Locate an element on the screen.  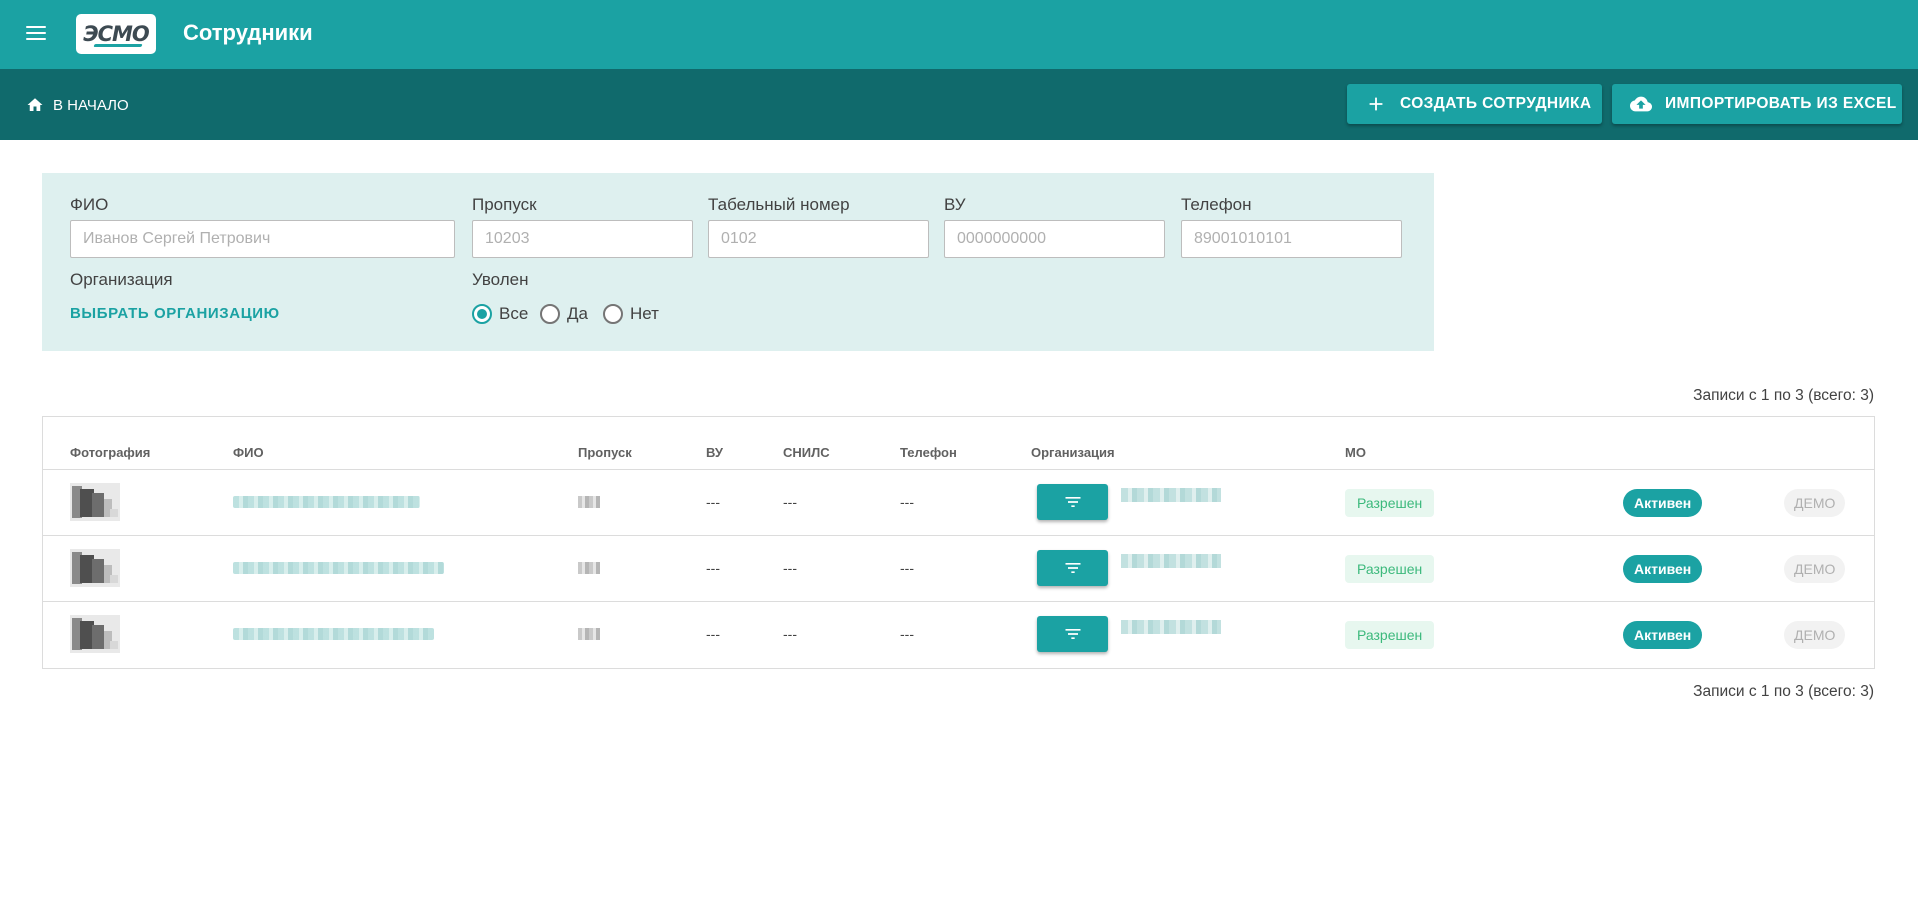
home-icon is located at coordinates (35, 104).